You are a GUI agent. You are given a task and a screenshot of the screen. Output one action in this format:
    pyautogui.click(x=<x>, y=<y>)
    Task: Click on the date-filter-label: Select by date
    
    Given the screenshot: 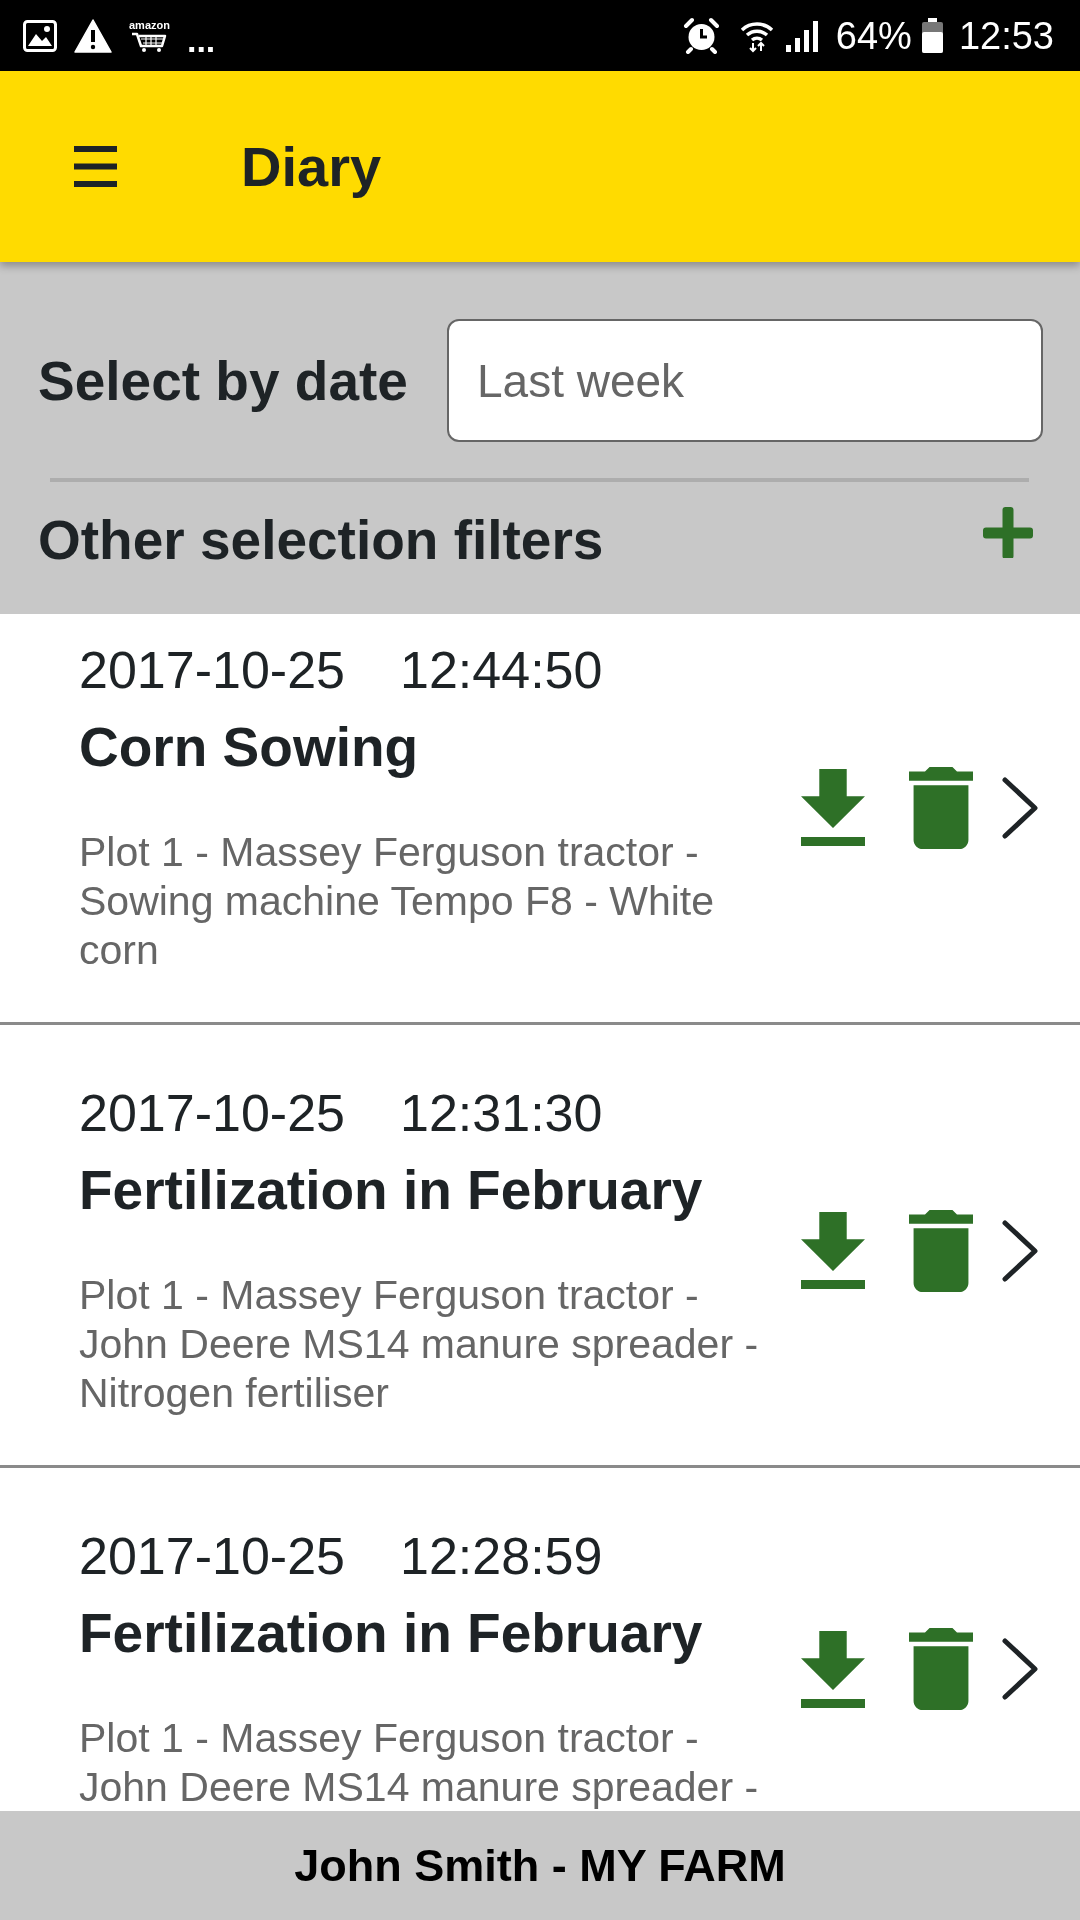 What is the action you would take?
    pyautogui.click(x=223, y=380)
    